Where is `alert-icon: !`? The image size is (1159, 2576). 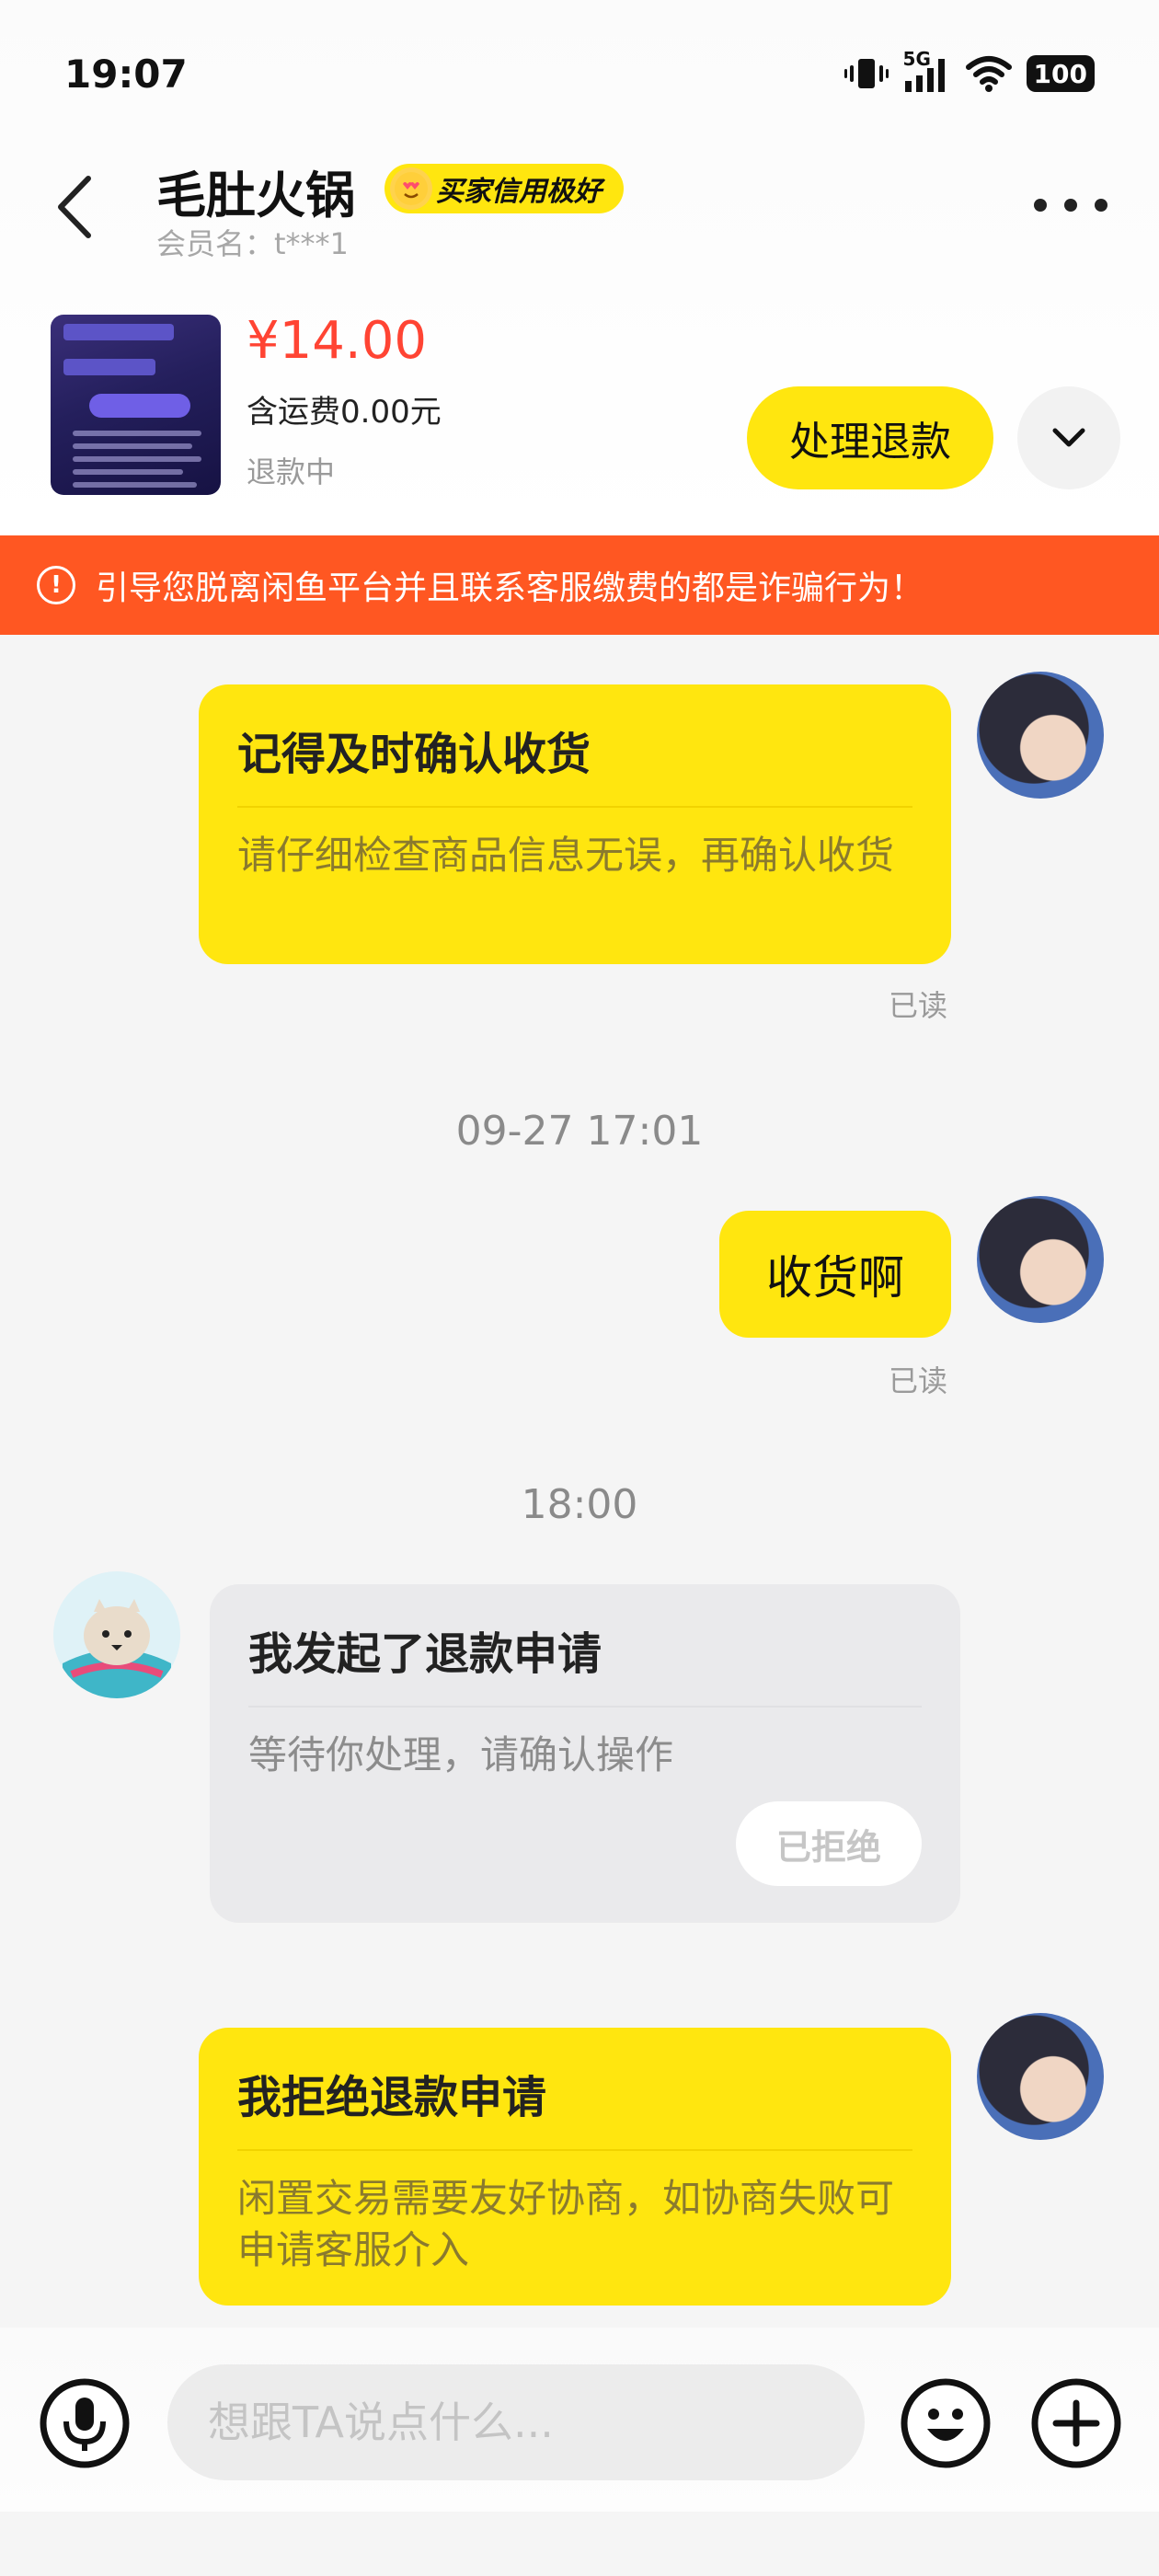 alert-icon: ! is located at coordinates (56, 585).